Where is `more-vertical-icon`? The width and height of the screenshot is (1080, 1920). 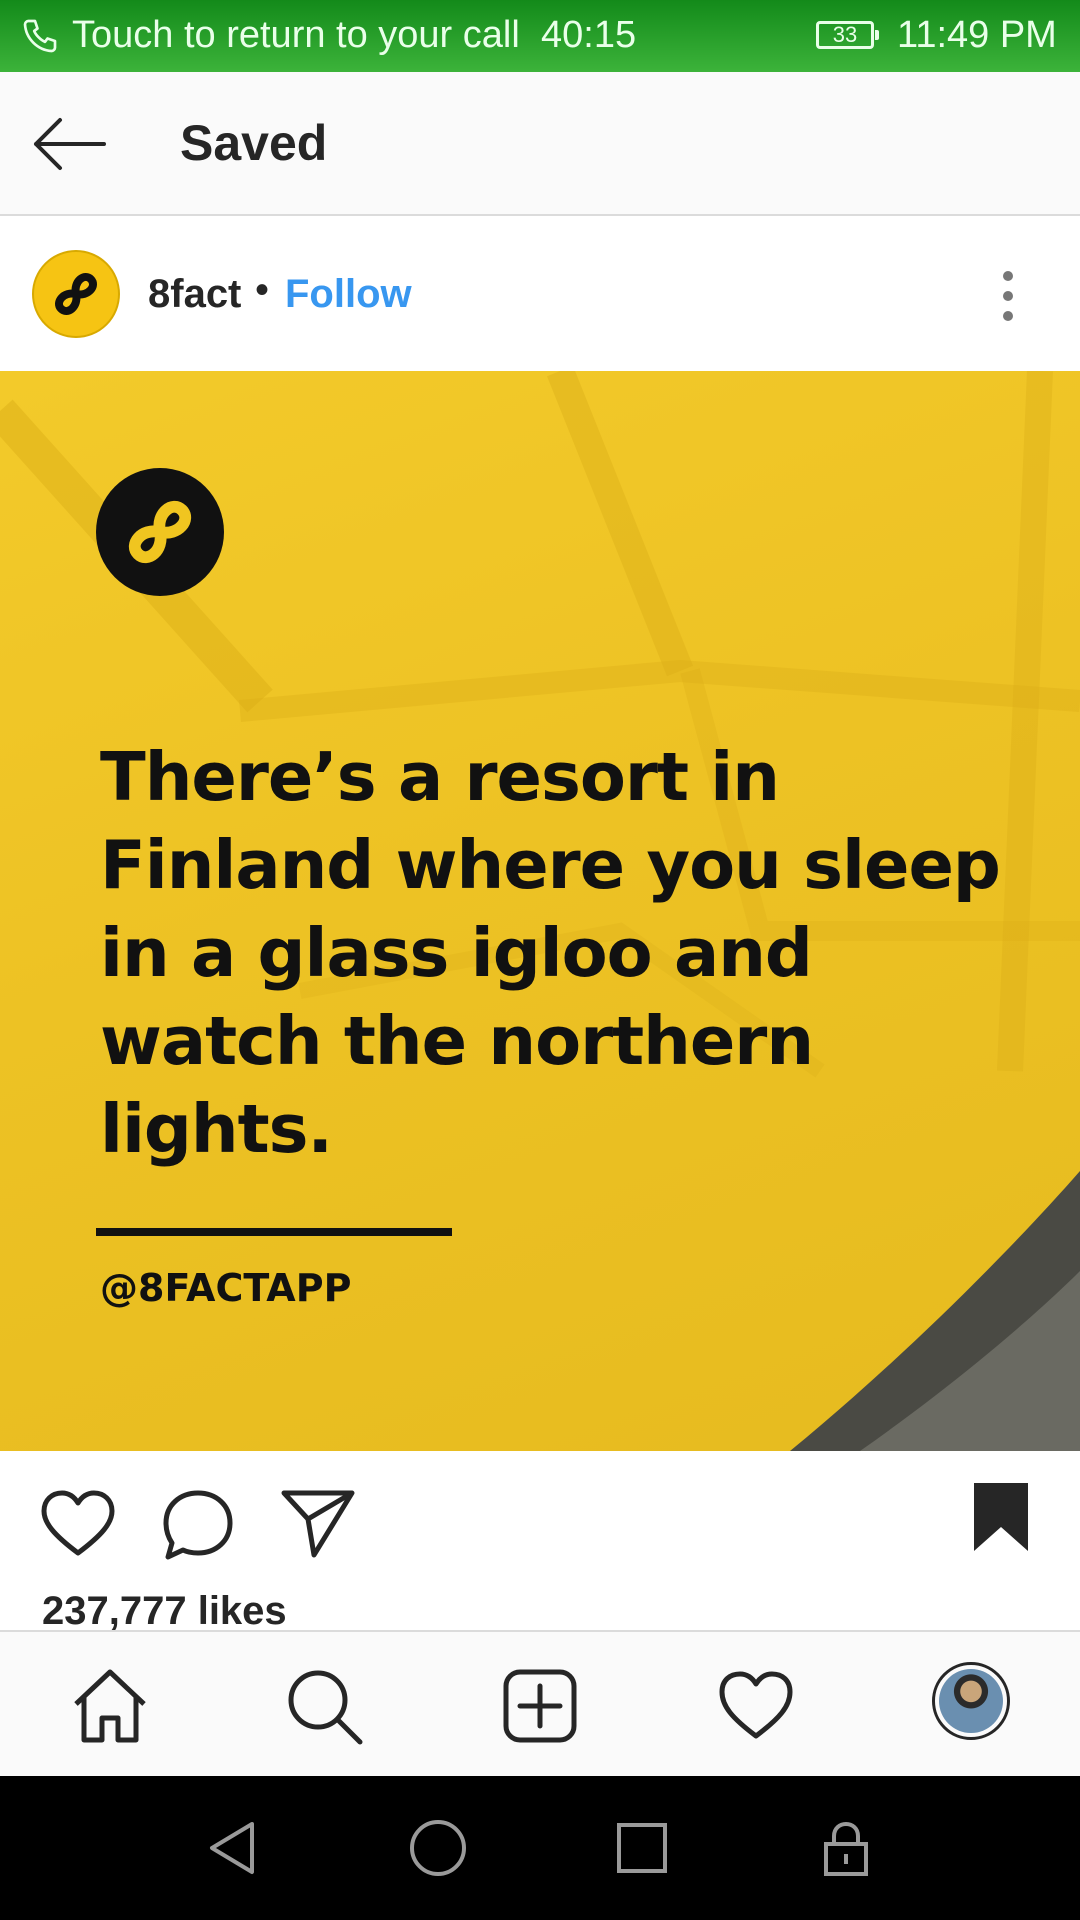 more-vertical-icon is located at coordinates (1008, 296).